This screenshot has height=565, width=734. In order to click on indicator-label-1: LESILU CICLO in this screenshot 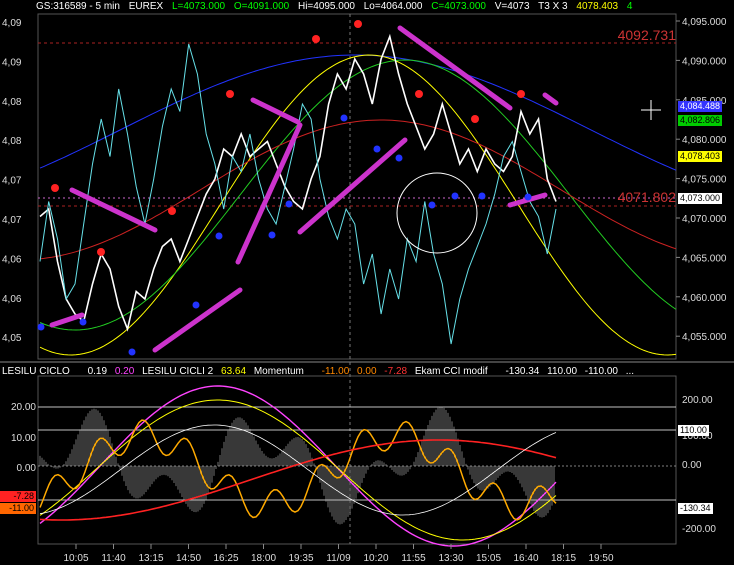, I will do `click(36, 371)`.